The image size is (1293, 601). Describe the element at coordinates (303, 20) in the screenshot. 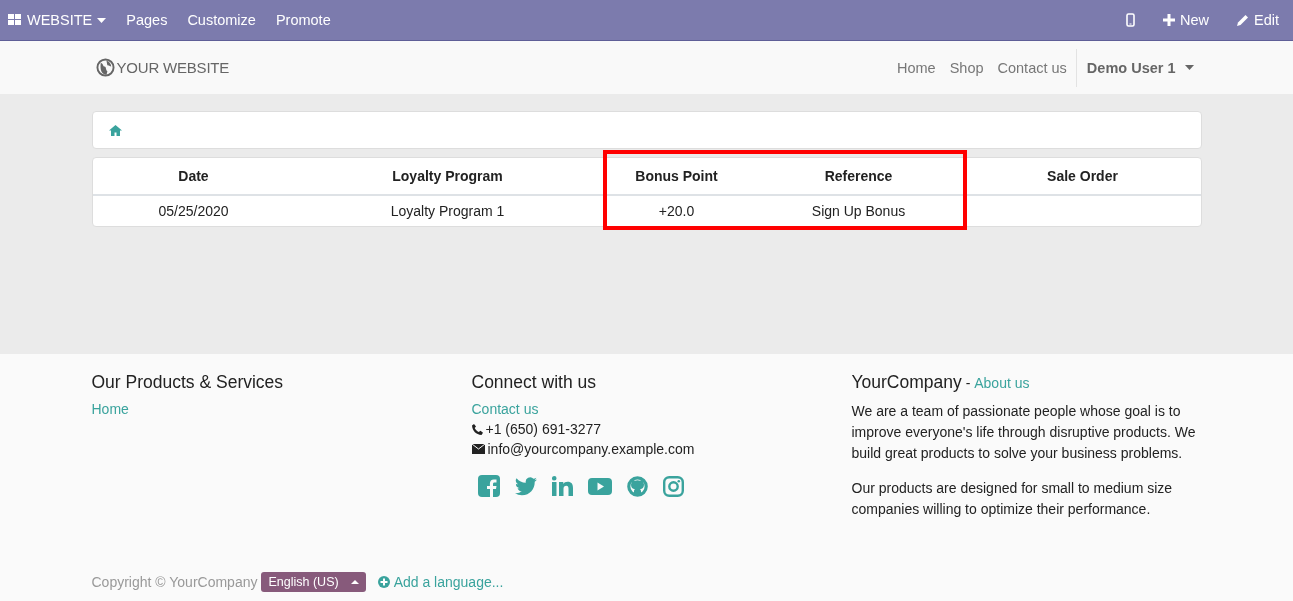

I see `admin-menu-item: Promote` at that location.